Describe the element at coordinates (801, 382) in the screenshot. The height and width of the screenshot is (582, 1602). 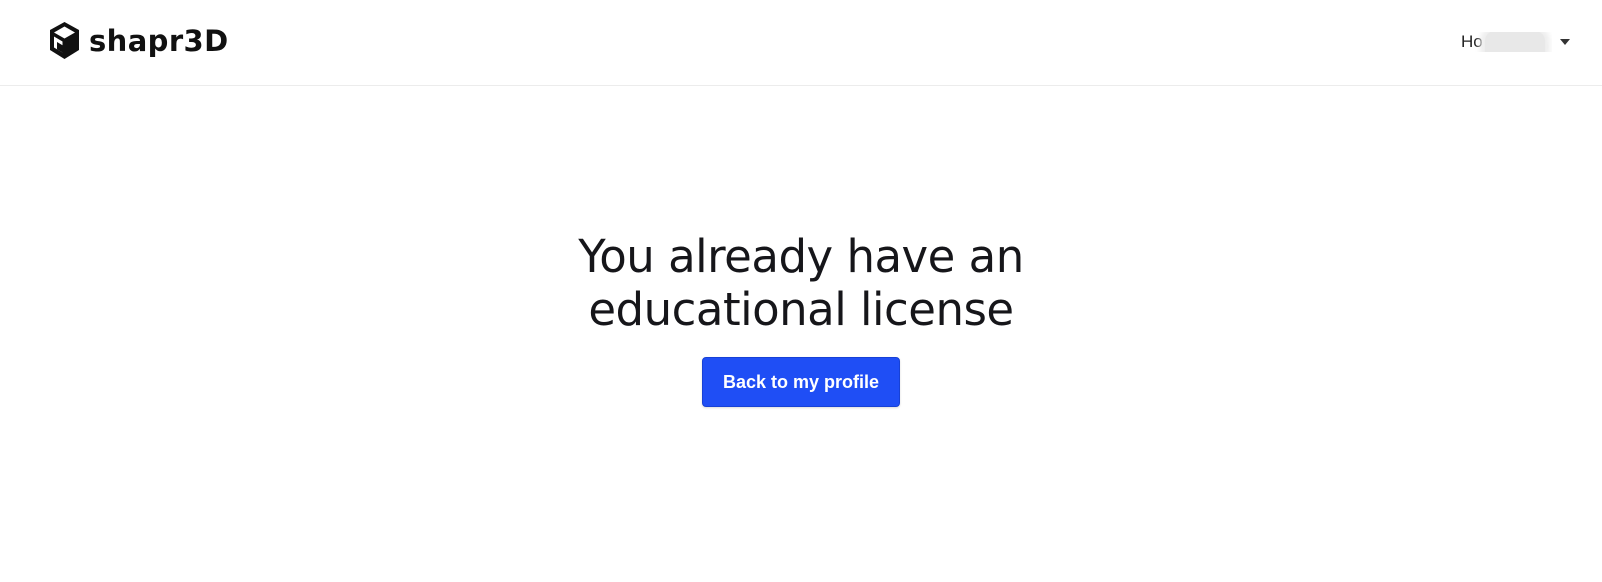
I see `back-to-profile-button: Back to my profile` at that location.